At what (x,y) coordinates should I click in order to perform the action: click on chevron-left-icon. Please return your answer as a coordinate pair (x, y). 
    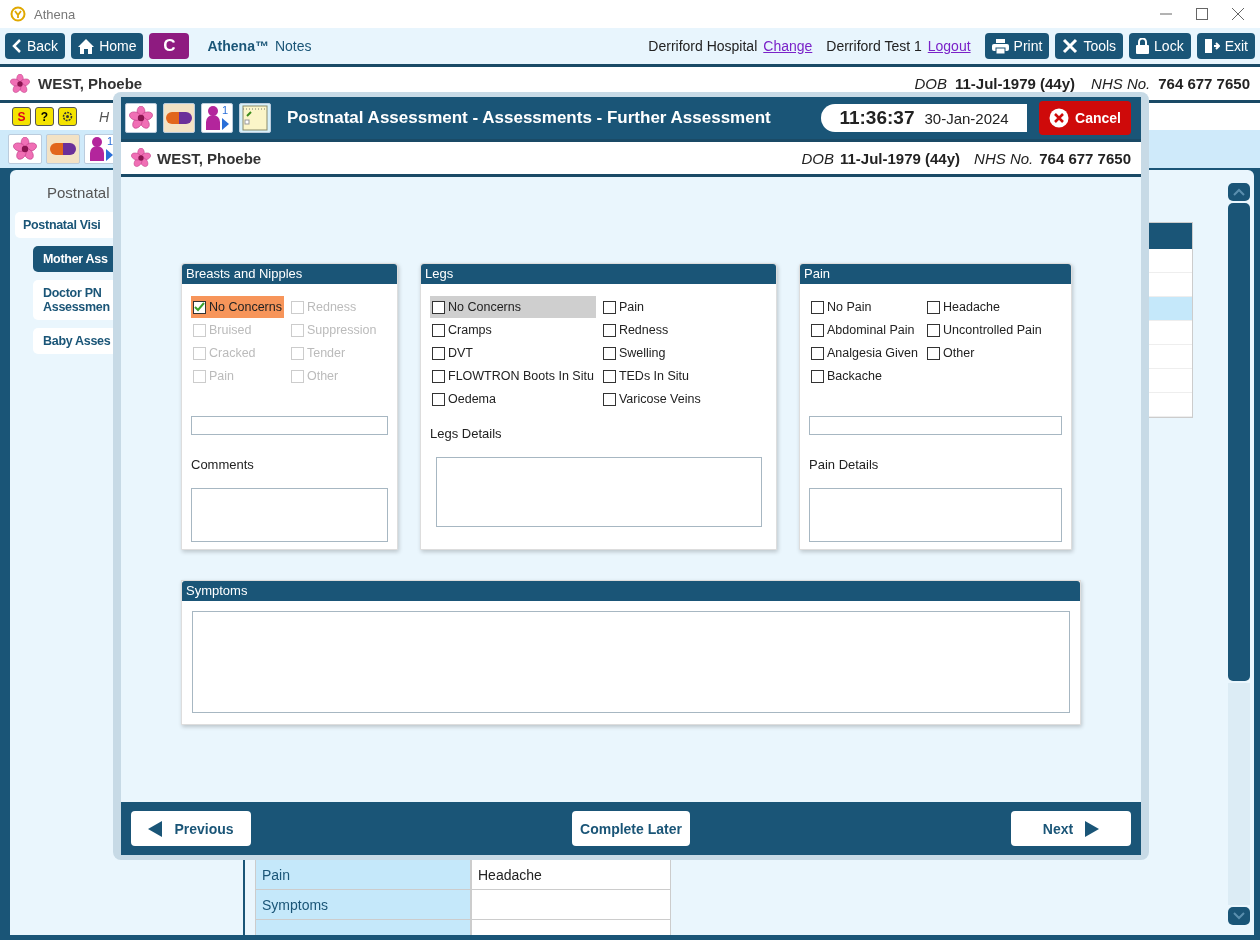
    Looking at the image, I should click on (17, 46).